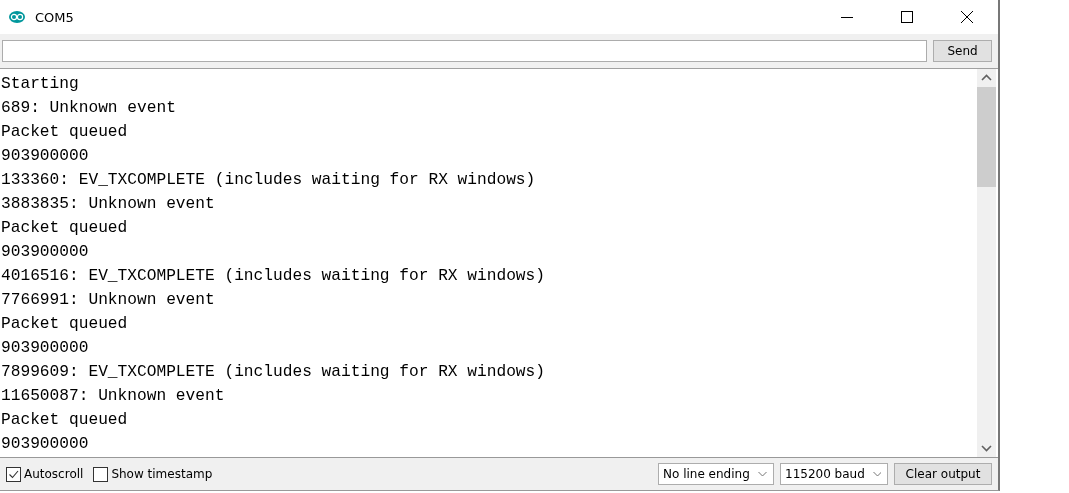  I want to click on app-logo-icon, so click(17, 17).